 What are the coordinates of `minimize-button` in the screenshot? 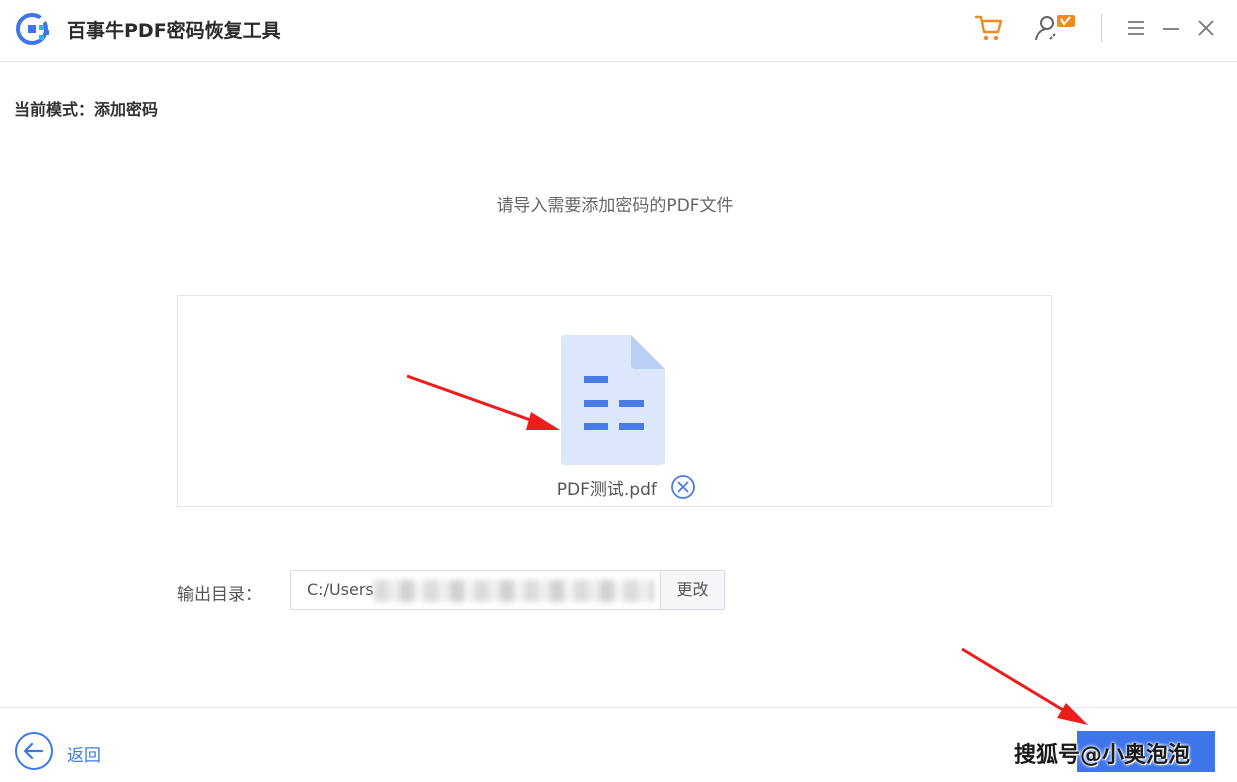 It's located at (1171, 28).